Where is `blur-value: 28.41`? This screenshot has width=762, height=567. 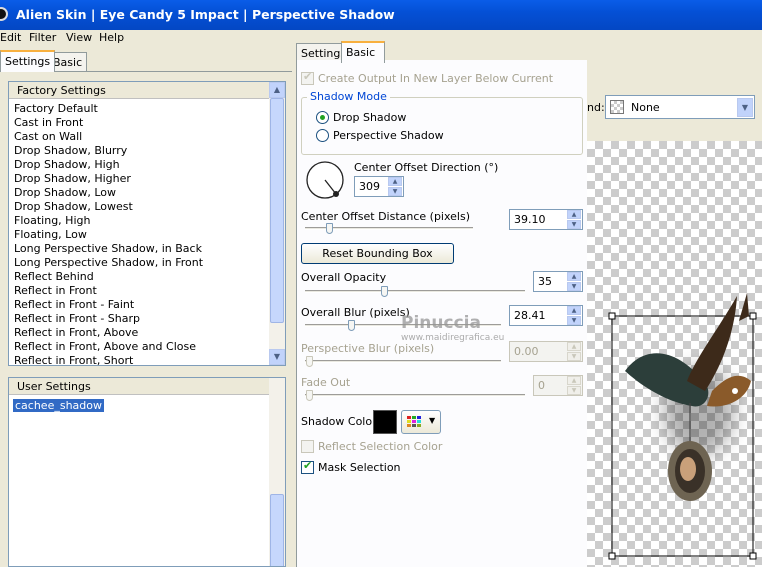 blur-value: 28.41 is located at coordinates (530, 315).